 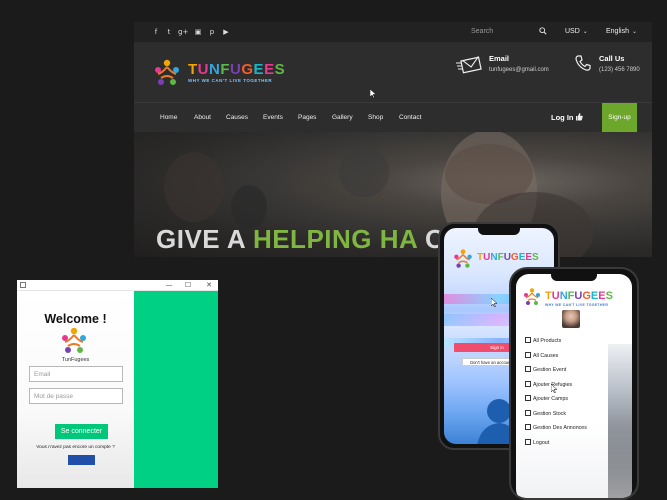 What do you see at coordinates (528, 427) in the screenshot?
I see `document-icon` at bounding box center [528, 427].